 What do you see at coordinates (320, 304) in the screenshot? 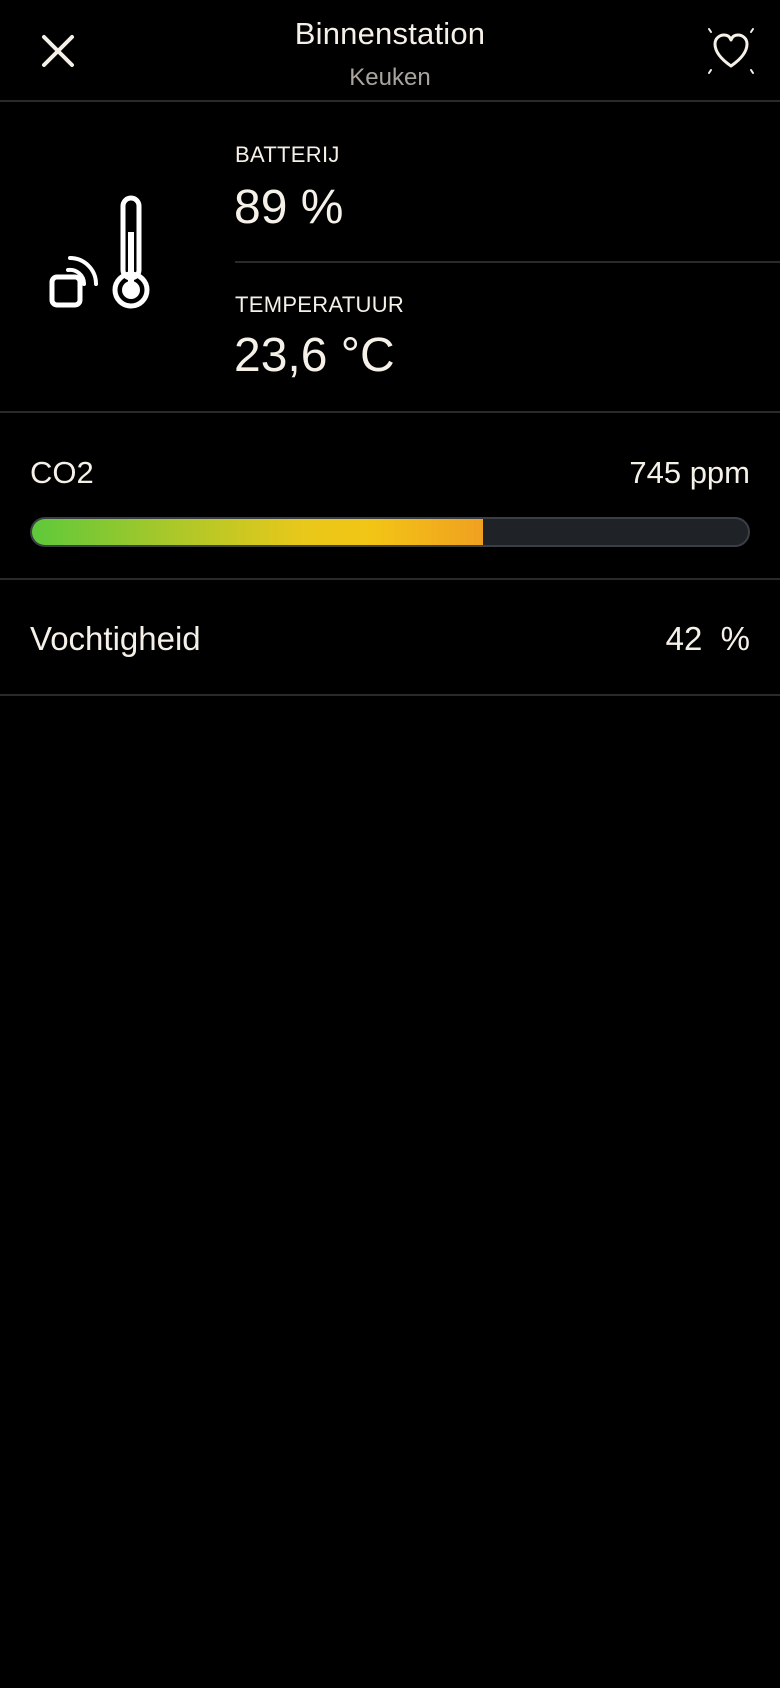
I see `temperature-label: TEMPERATUUR` at bounding box center [320, 304].